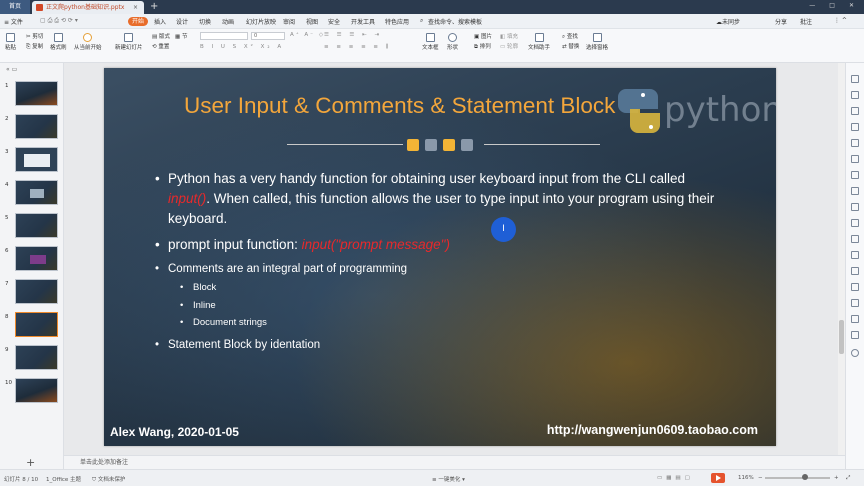 This screenshot has height=486, width=864. Describe the element at coordinates (832, 5) in the screenshot. I see `maximize-icon: □` at that location.